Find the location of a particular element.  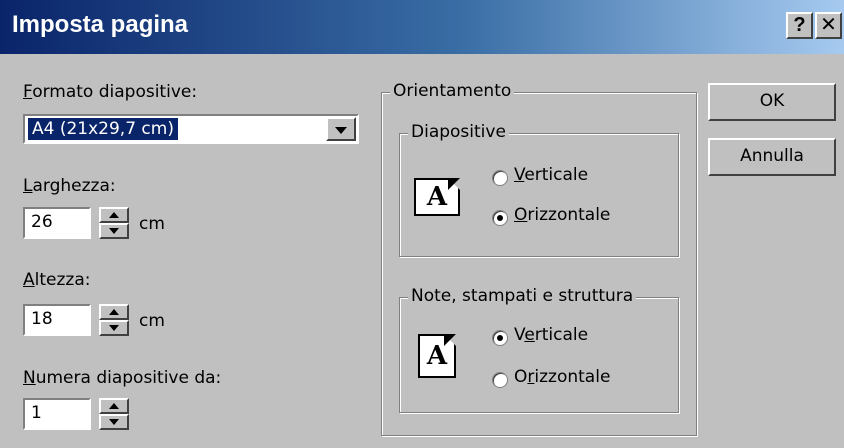

orientation-legend: Orientamento is located at coordinates (452, 91).